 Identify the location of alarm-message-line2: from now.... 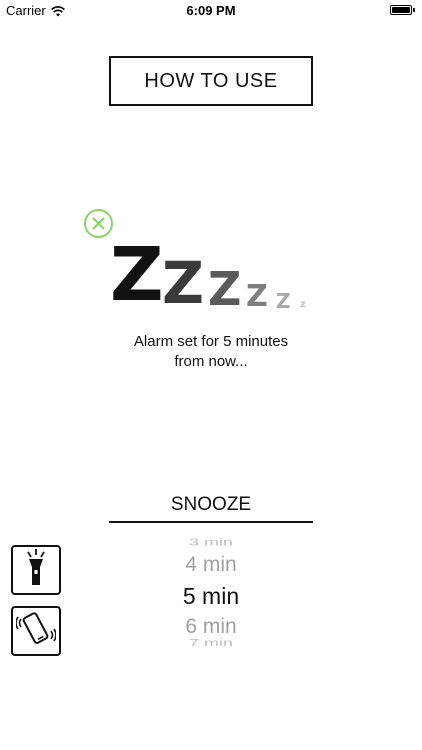
(211, 361).